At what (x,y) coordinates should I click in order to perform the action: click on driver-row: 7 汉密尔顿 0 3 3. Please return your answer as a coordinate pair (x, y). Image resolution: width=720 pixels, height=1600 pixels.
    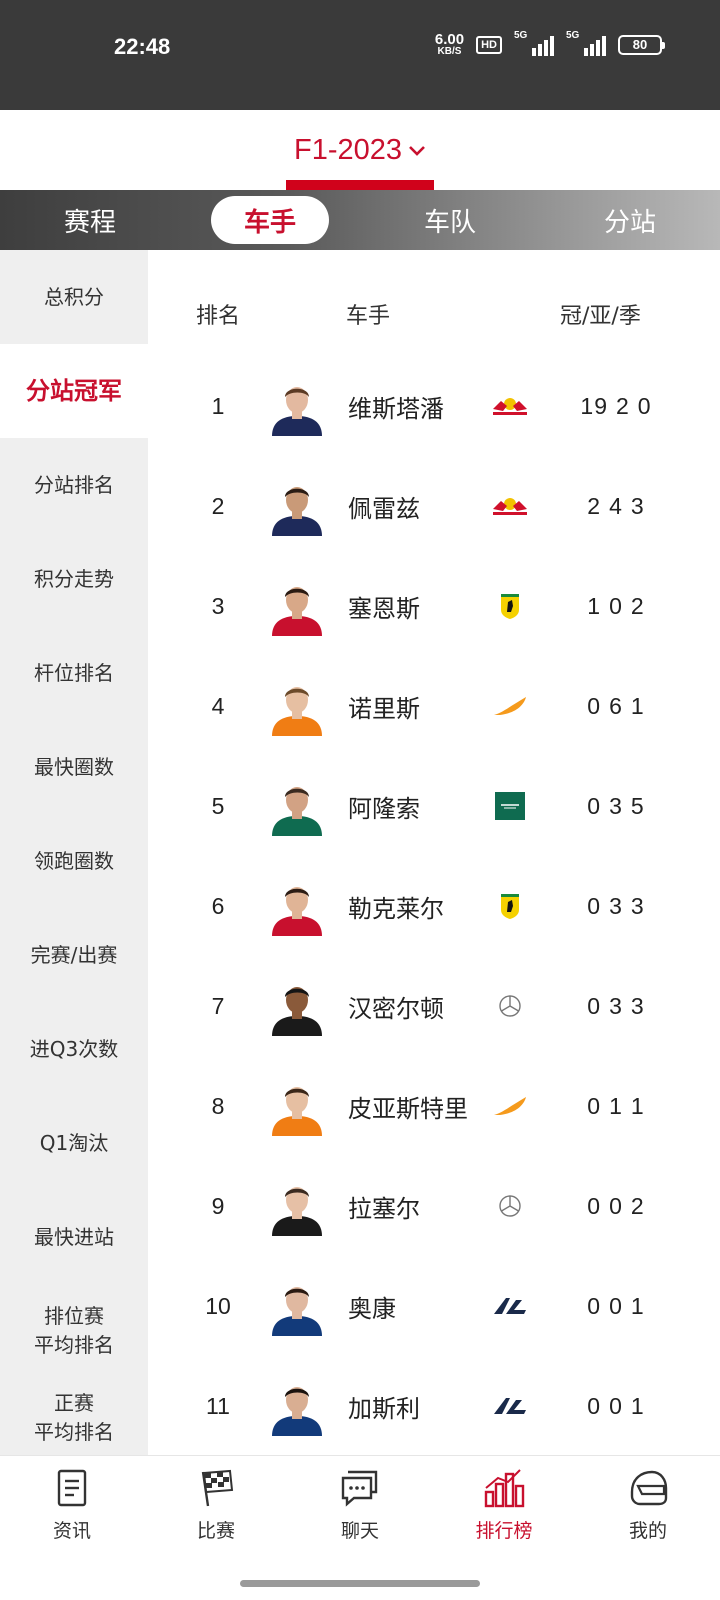
    Looking at the image, I should click on (434, 1016).